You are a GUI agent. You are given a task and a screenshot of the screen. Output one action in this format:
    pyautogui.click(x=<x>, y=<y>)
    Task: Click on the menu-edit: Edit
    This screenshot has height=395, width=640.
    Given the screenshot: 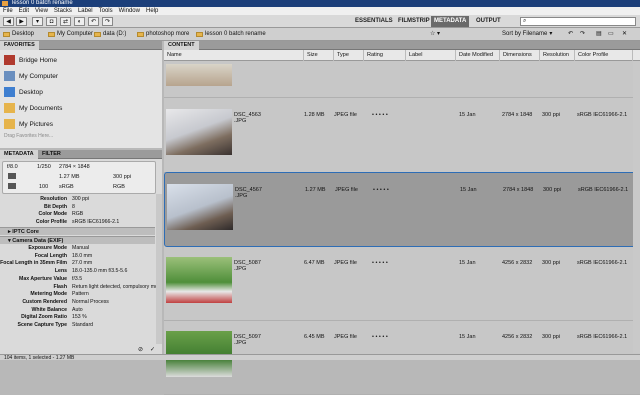 What is the action you would take?
    pyautogui.click(x=24, y=11)
    